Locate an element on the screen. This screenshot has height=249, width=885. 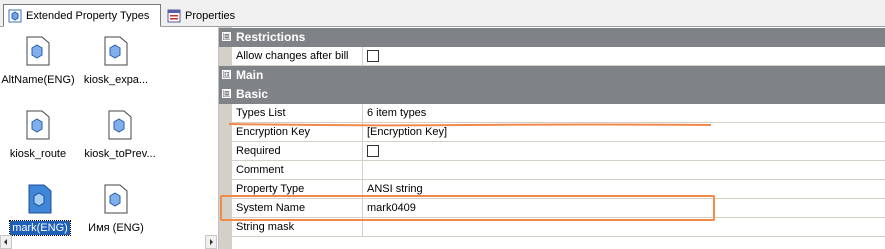
list-item-altname: AltName(ENG) is located at coordinates (38, 60).